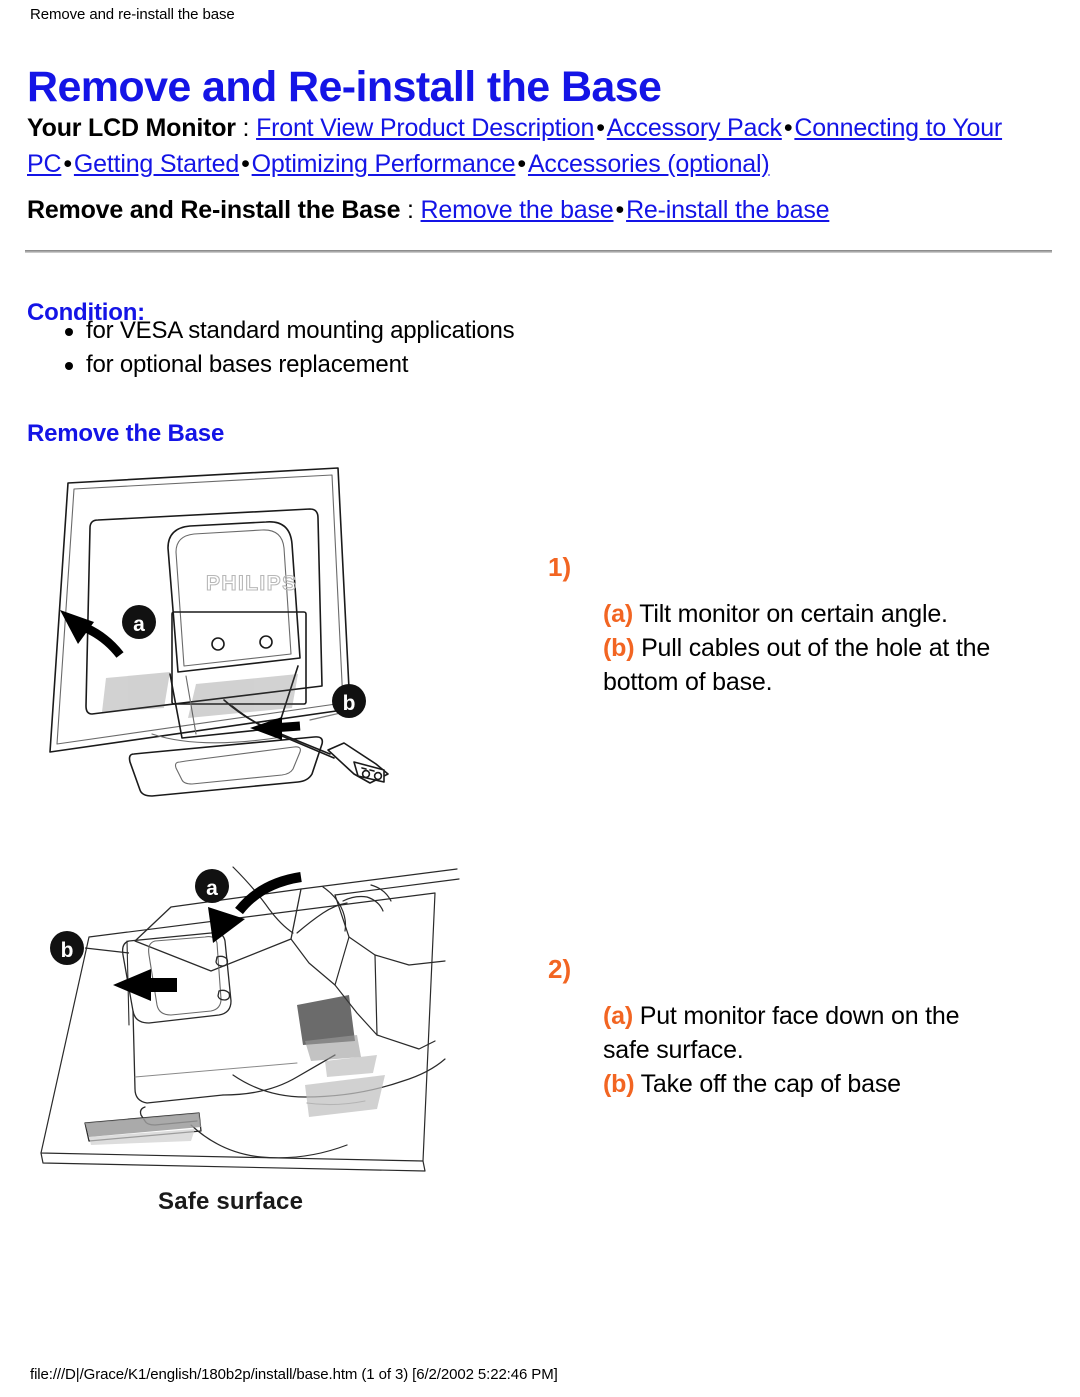 The image size is (1080, 1397). What do you see at coordinates (619, 648) in the screenshot?
I see `step-1-marker-b: (b)` at bounding box center [619, 648].